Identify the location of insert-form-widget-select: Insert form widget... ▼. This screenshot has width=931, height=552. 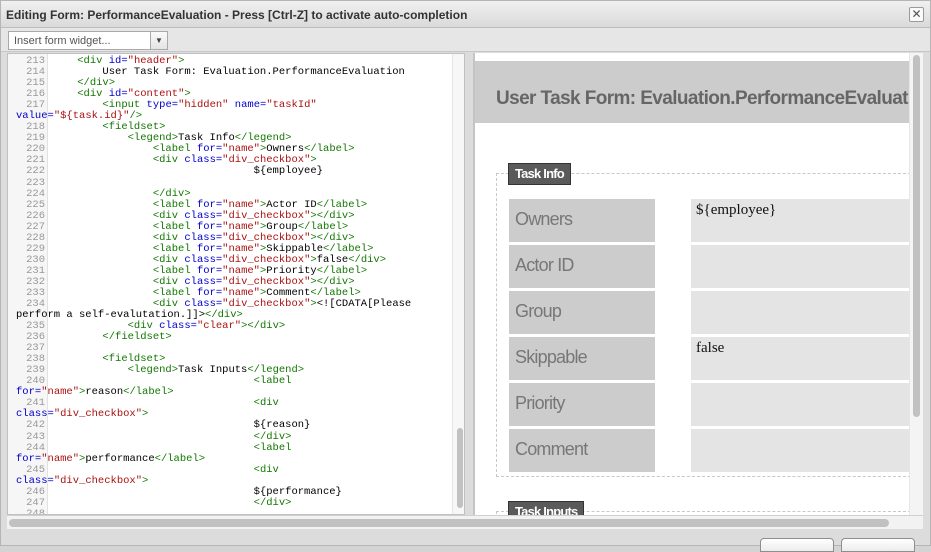
(88, 40).